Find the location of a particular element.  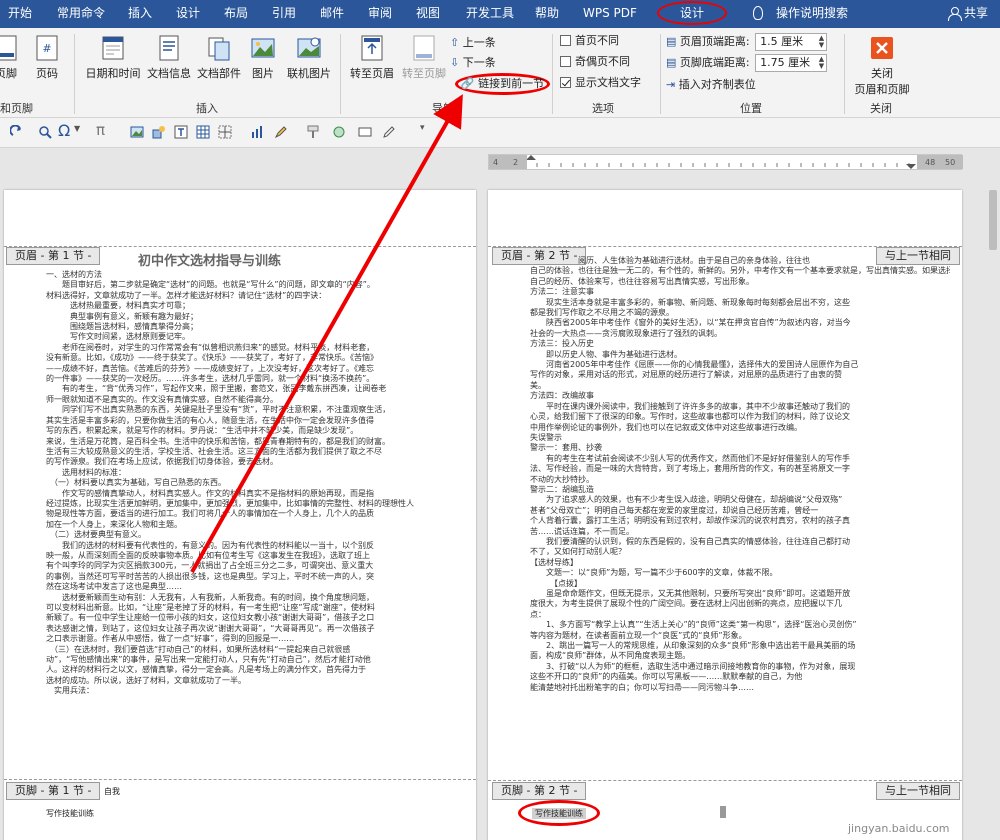

text-line: 这些不开口的“良师”的内蕴美。你可以写黑板——……默默奉献的自己，为他 is located at coordinates (666, 677).